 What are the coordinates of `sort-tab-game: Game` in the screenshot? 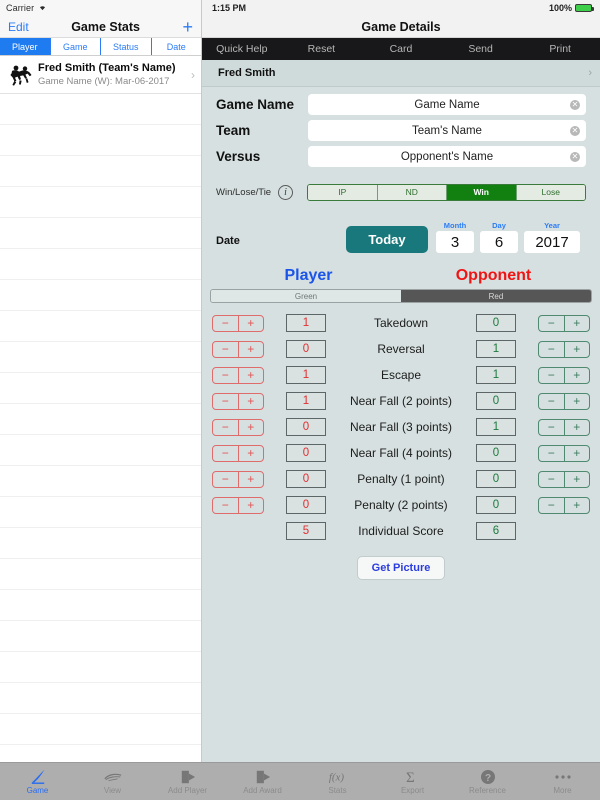 It's located at (75, 46).